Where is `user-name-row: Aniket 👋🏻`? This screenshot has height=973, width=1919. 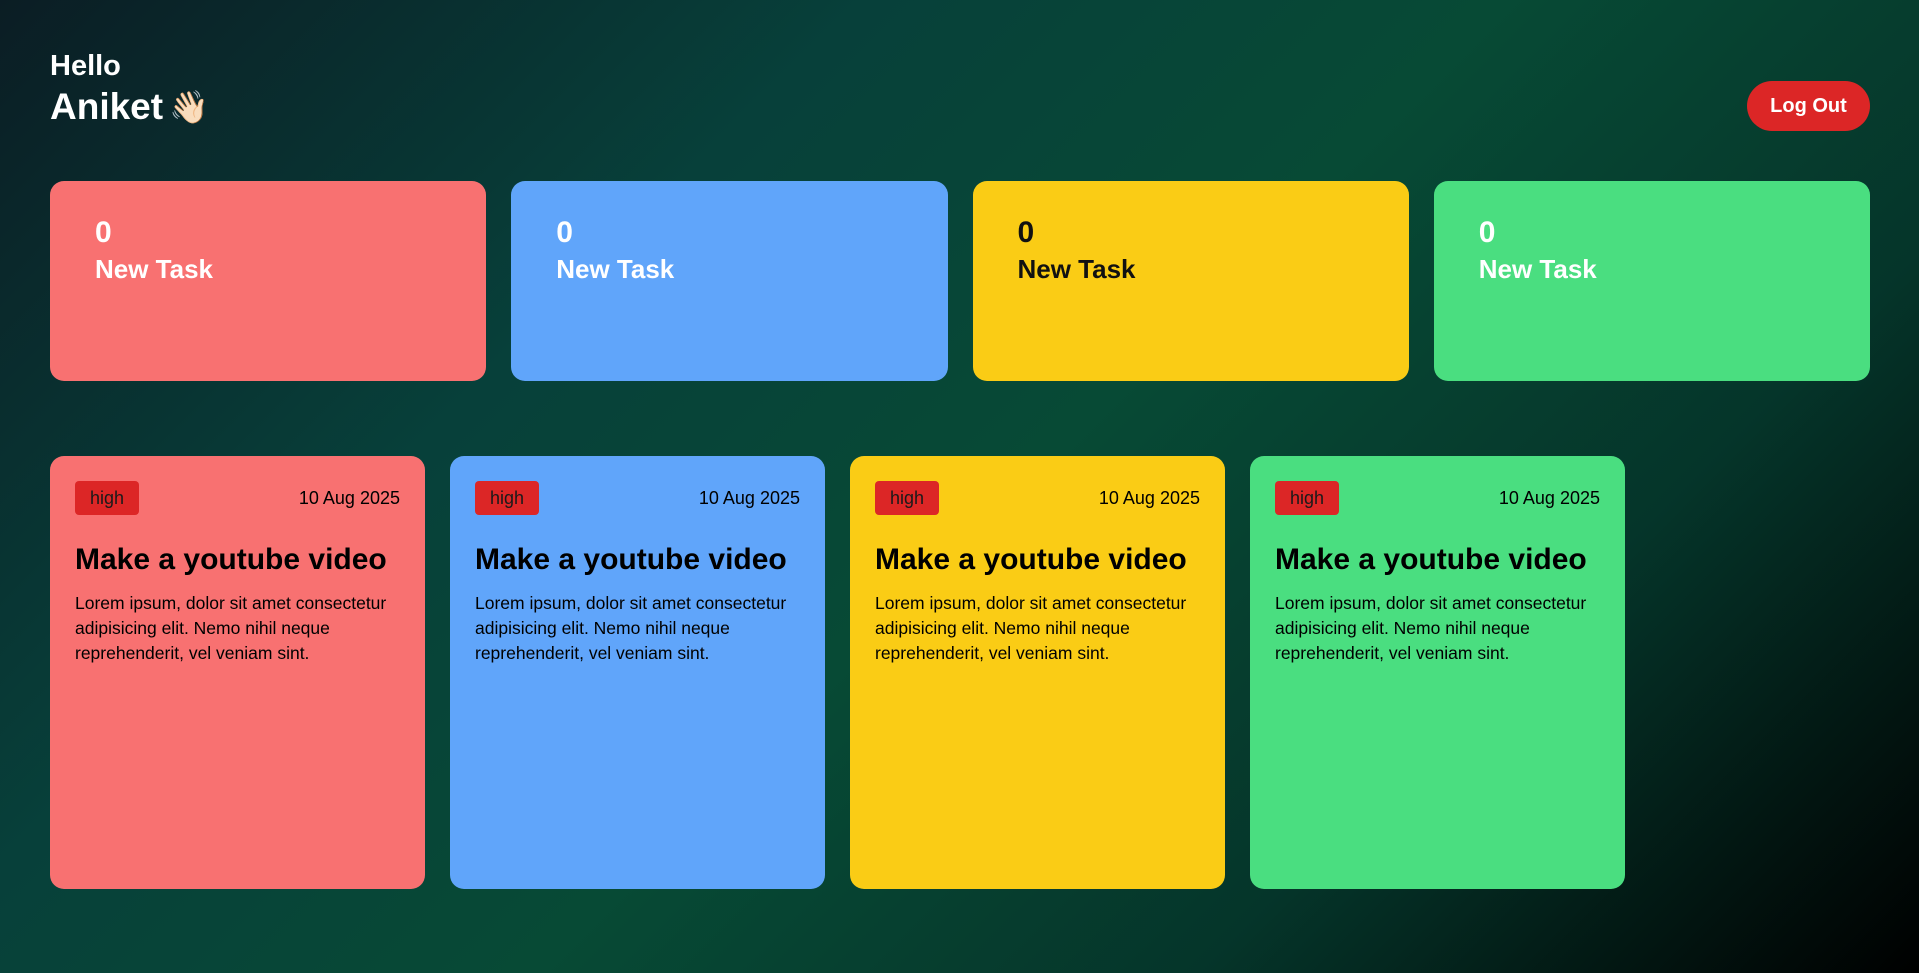
user-name-row: Aniket 👋🏻 is located at coordinates (129, 107).